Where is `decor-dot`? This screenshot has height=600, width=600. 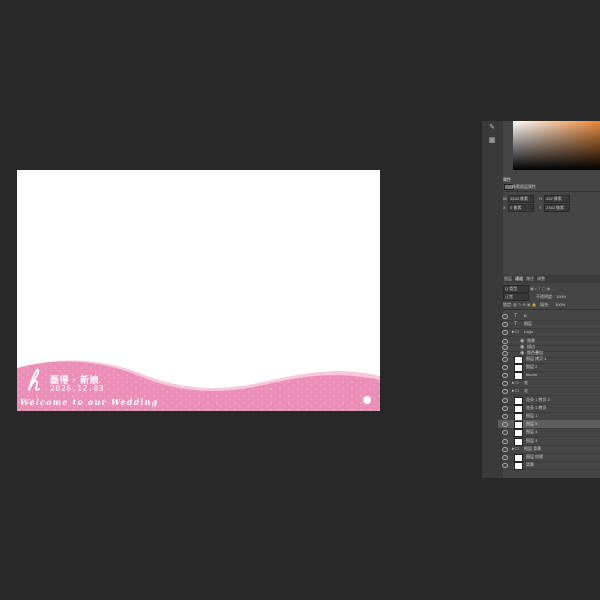
decor-dot is located at coordinates (367, 400).